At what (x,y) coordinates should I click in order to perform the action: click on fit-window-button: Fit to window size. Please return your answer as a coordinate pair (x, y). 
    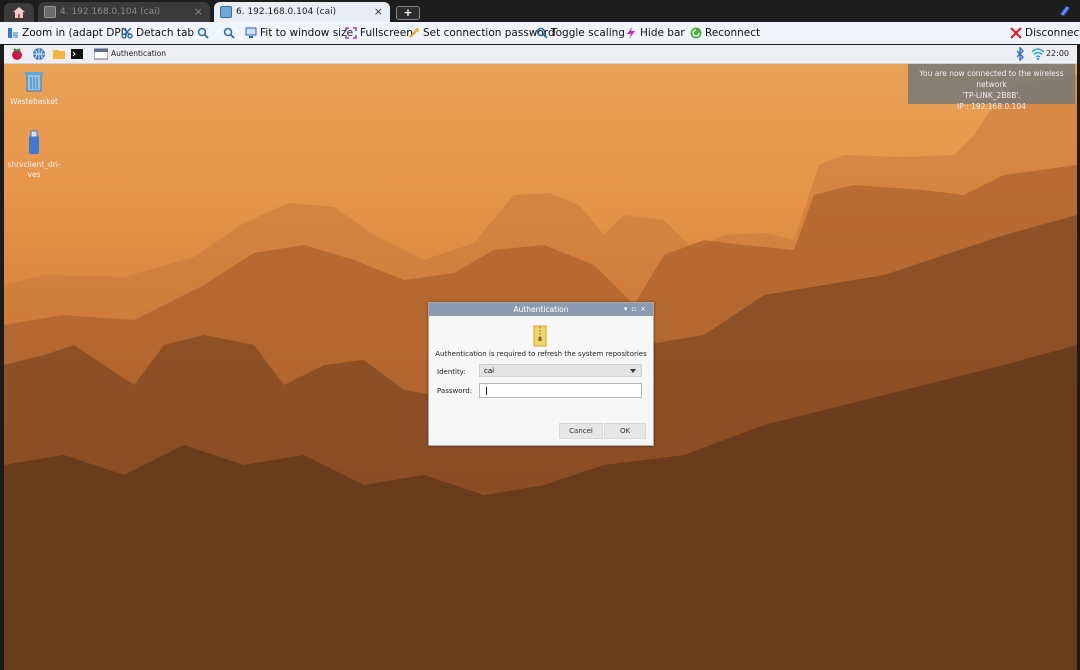
    Looking at the image, I should click on (299, 33).